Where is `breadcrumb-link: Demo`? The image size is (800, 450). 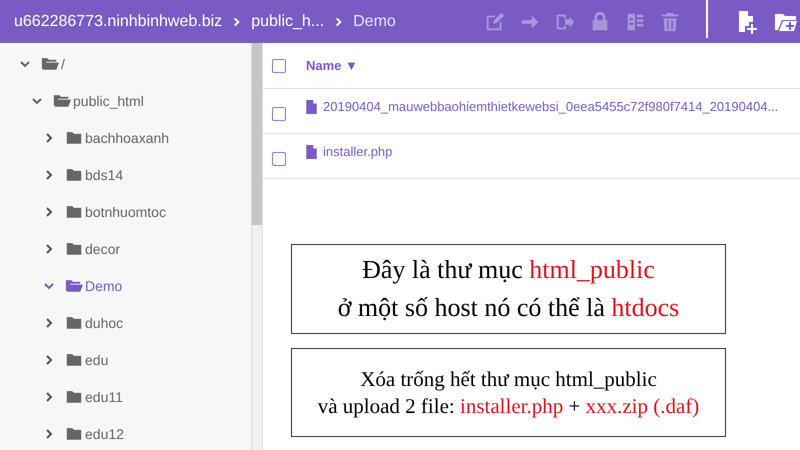 breadcrumb-link: Demo is located at coordinates (374, 21).